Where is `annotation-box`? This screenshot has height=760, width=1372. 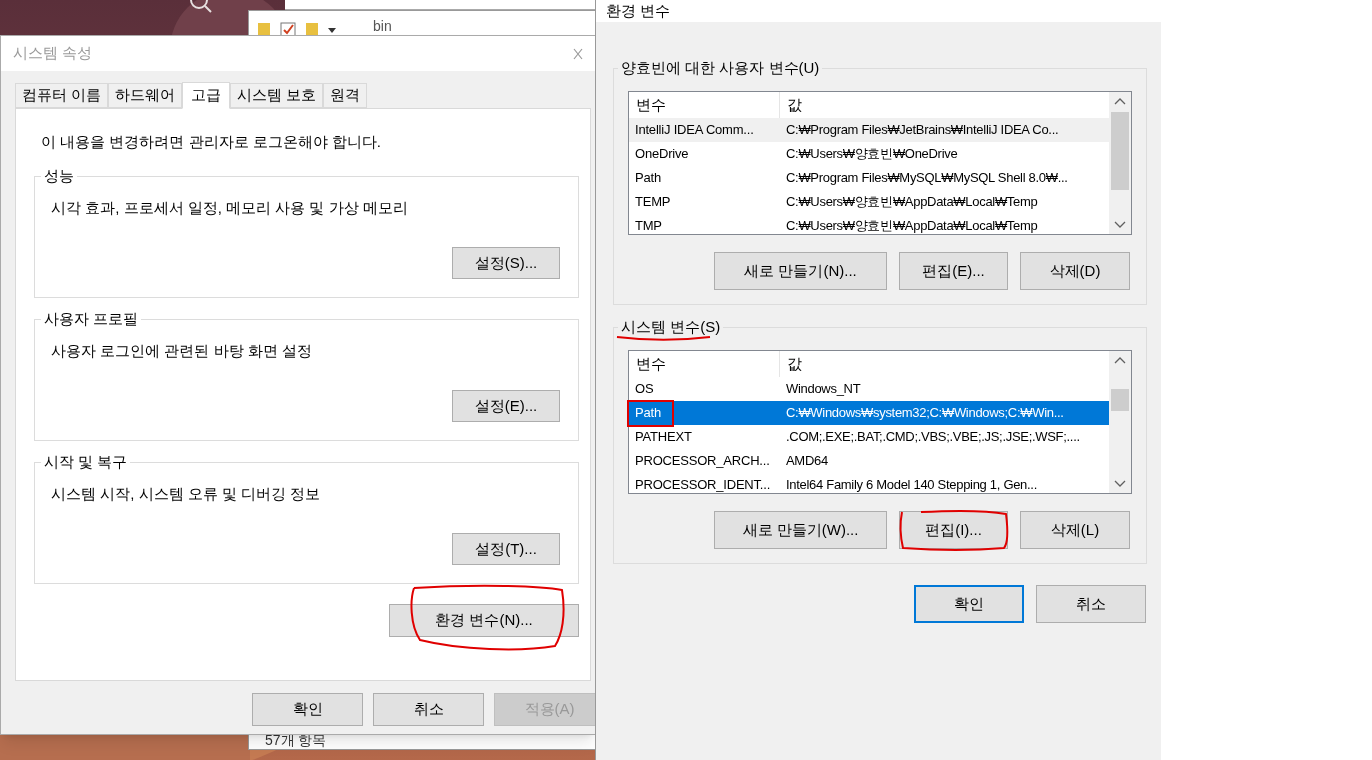
annotation-box is located at coordinates (650, 413).